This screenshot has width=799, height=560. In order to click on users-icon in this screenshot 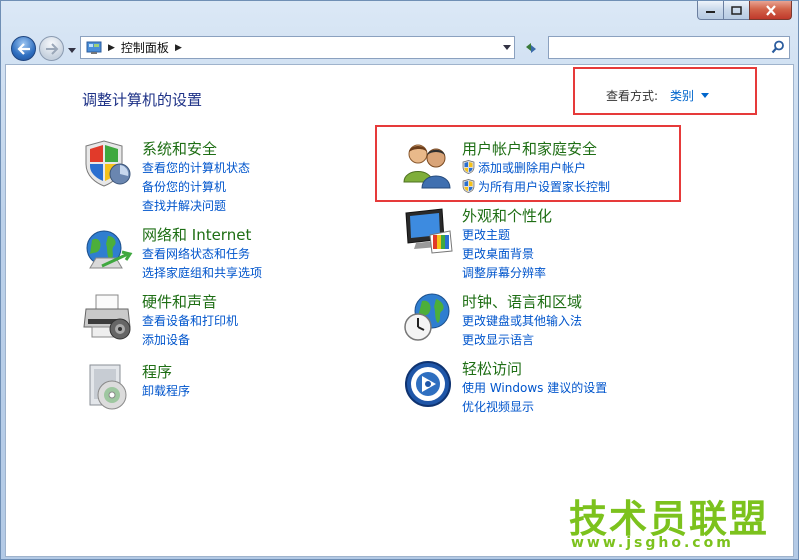, I will do `click(427, 166)`.